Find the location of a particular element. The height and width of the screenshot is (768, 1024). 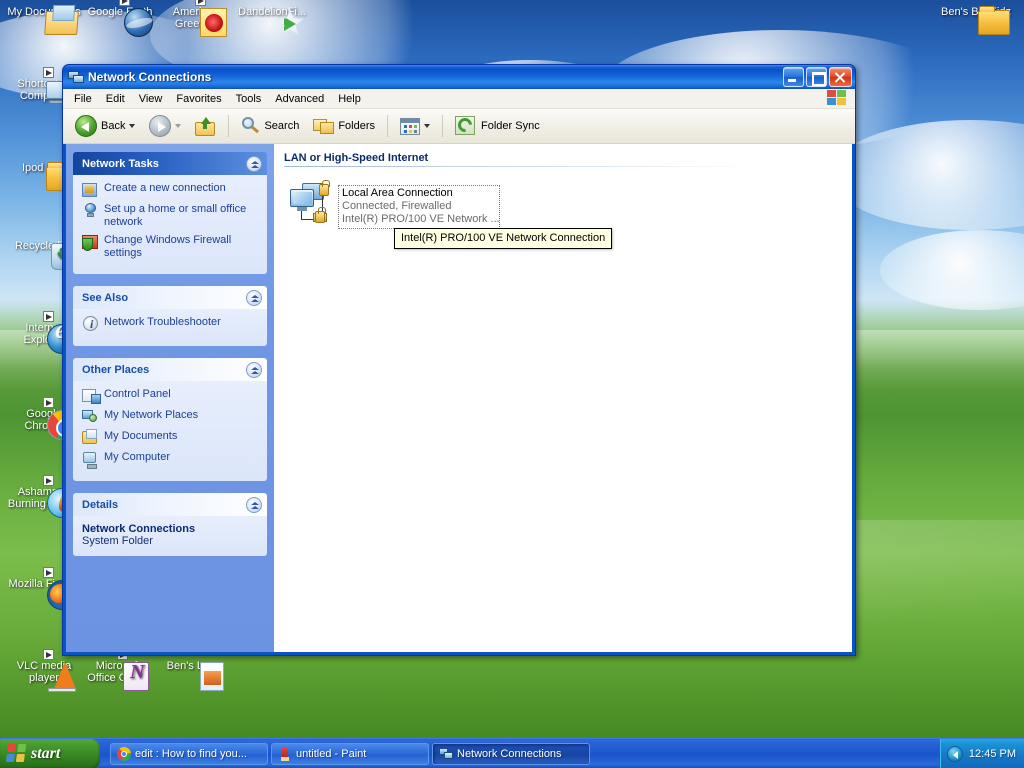

maximize-button is located at coordinates (816, 77).